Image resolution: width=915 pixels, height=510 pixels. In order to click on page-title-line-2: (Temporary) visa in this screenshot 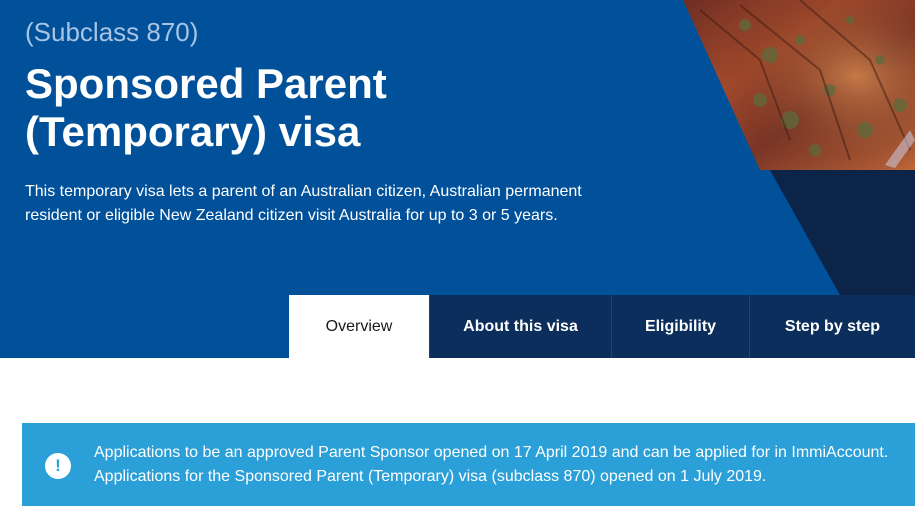, I will do `click(193, 131)`.